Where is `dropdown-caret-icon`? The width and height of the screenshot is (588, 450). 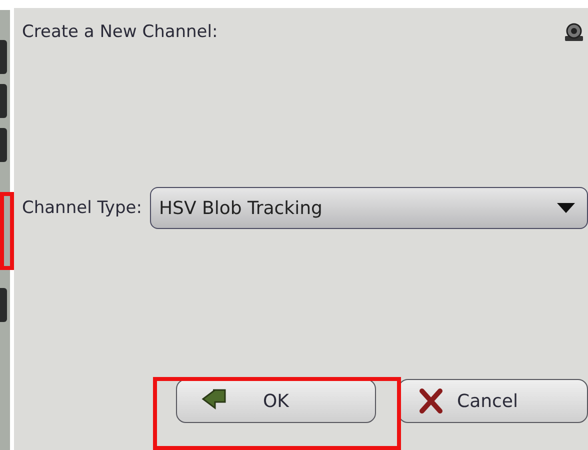
dropdown-caret-icon is located at coordinates (566, 208).